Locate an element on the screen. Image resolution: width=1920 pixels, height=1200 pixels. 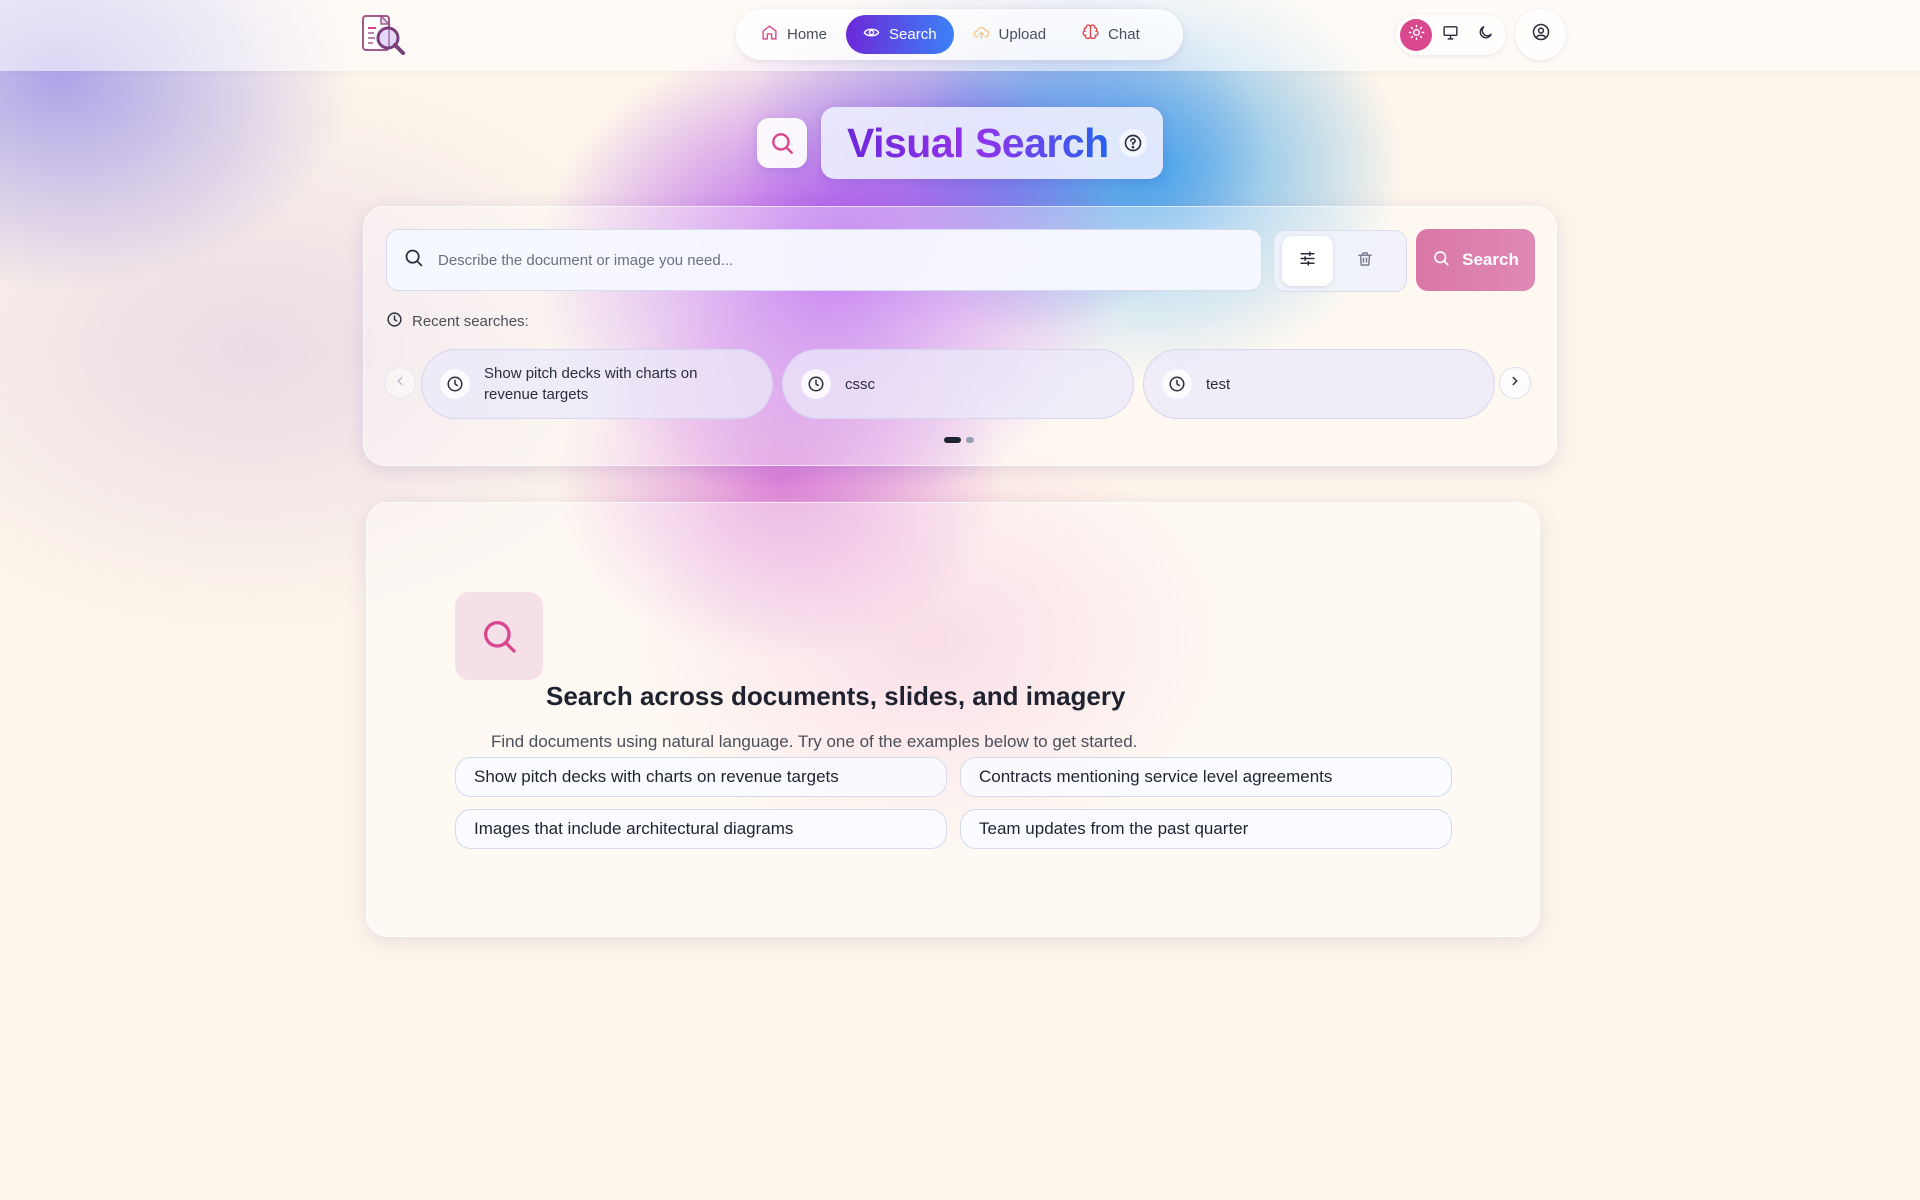
home-icon is located at coordinates (769, 34).